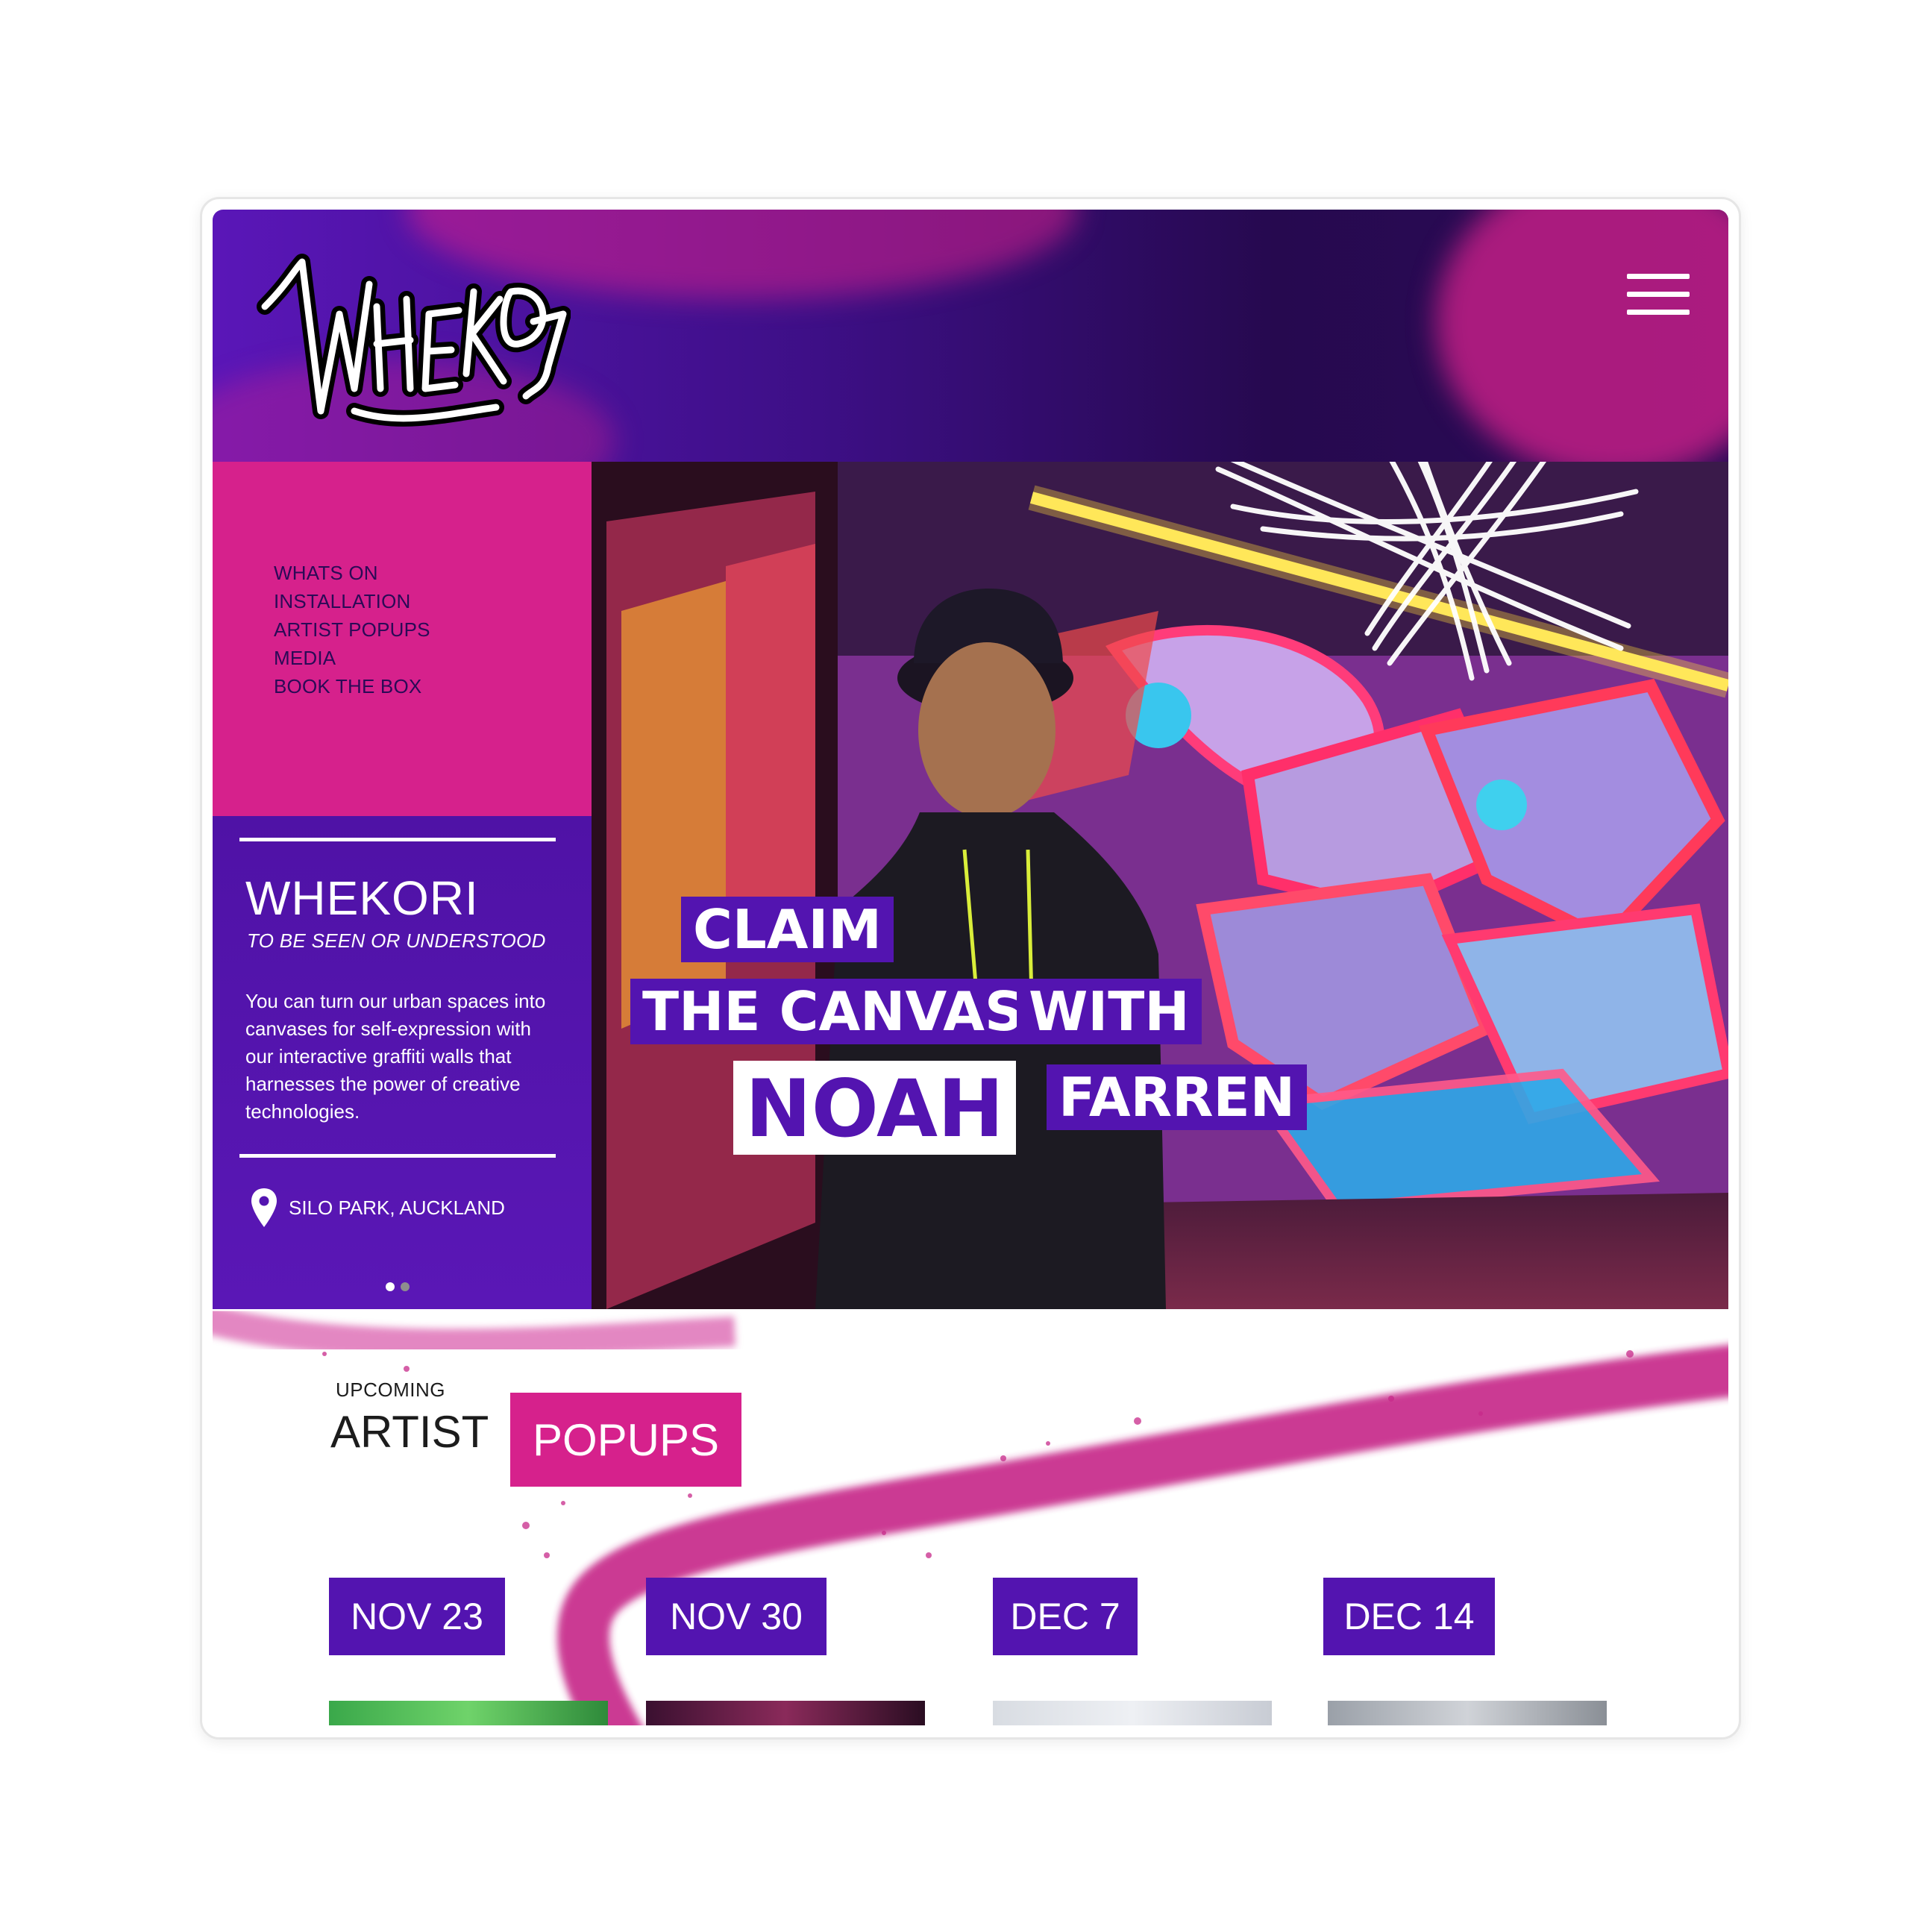 The width and height of the screenshot is (1929, 1932). What do you see at coordinates (1065, 1617) in the screenshot?
I see `date-badge-dec-7: DEC 7` at bounding box center [1065, 1617].